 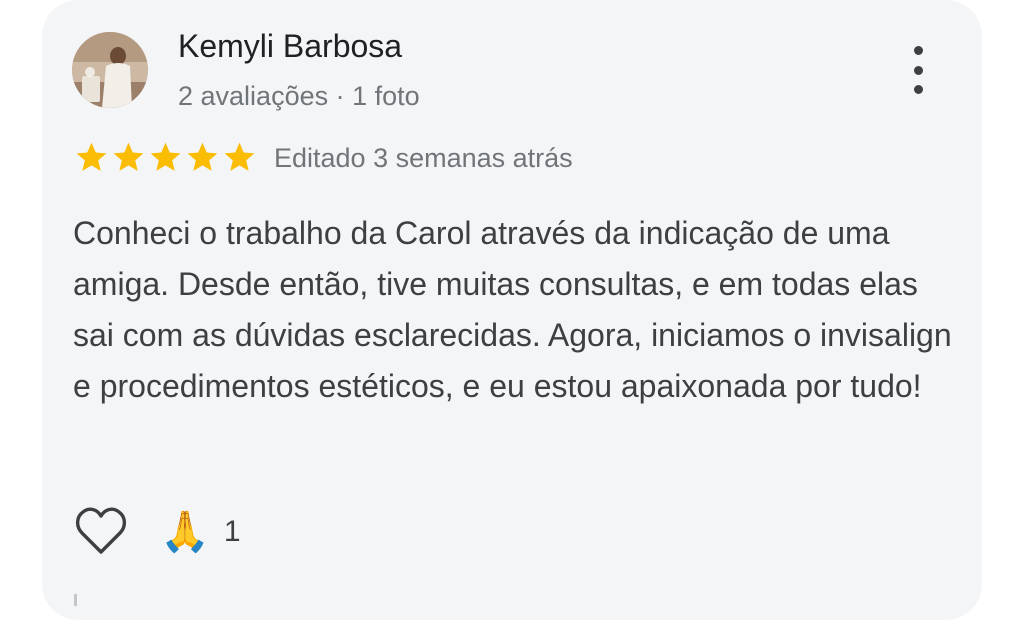 I want to click on divider, so click(x=75, y=600).